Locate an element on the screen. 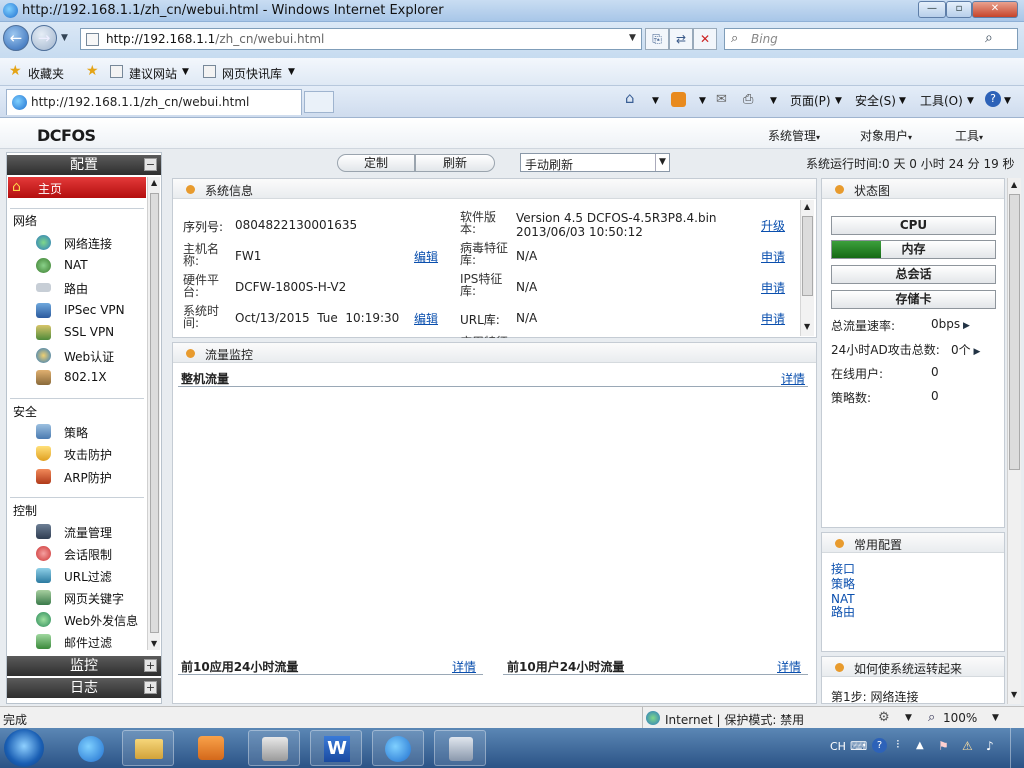 This screenshot has width=1024, height=768. page-scrollbar: ▲ ▼ is located at coordinates (1014, 441).